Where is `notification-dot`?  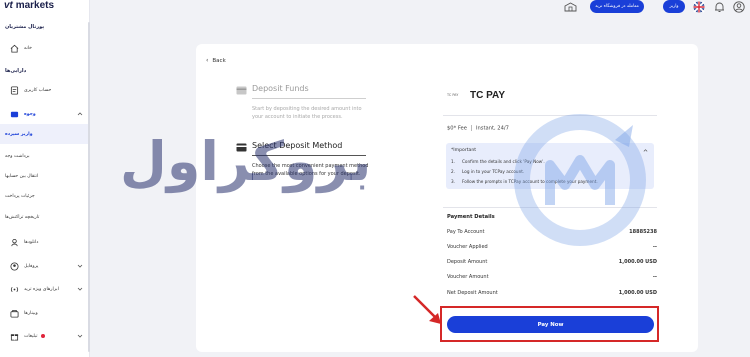 notification-dot is located at coordinates (43, 336).